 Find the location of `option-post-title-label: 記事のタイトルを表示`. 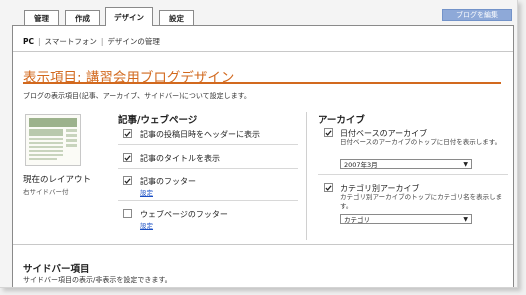

option-post-title-label: 記事のタイトルを表示 is located at coordinates (180, 158).